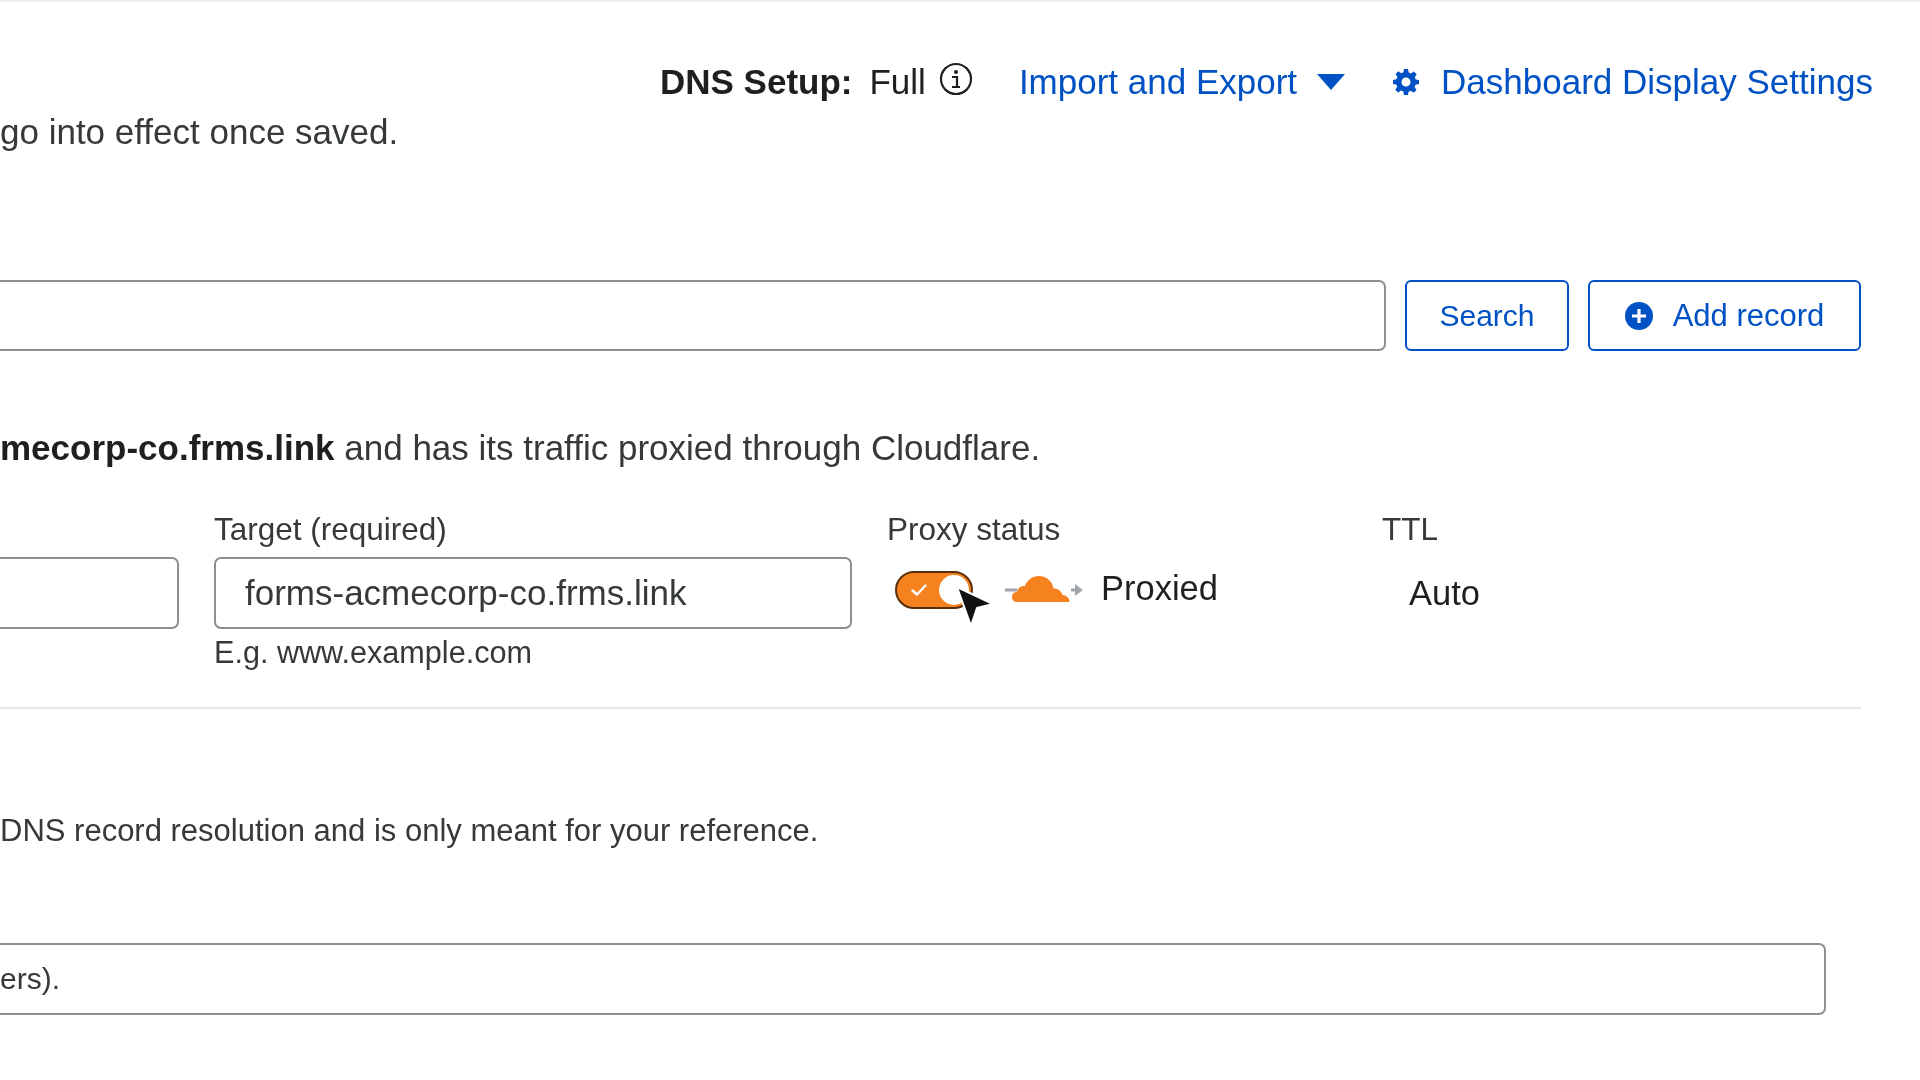  Describe the element at coordinates (1410, 529) in the screenshot. I see `field-label: TTL` at that location.